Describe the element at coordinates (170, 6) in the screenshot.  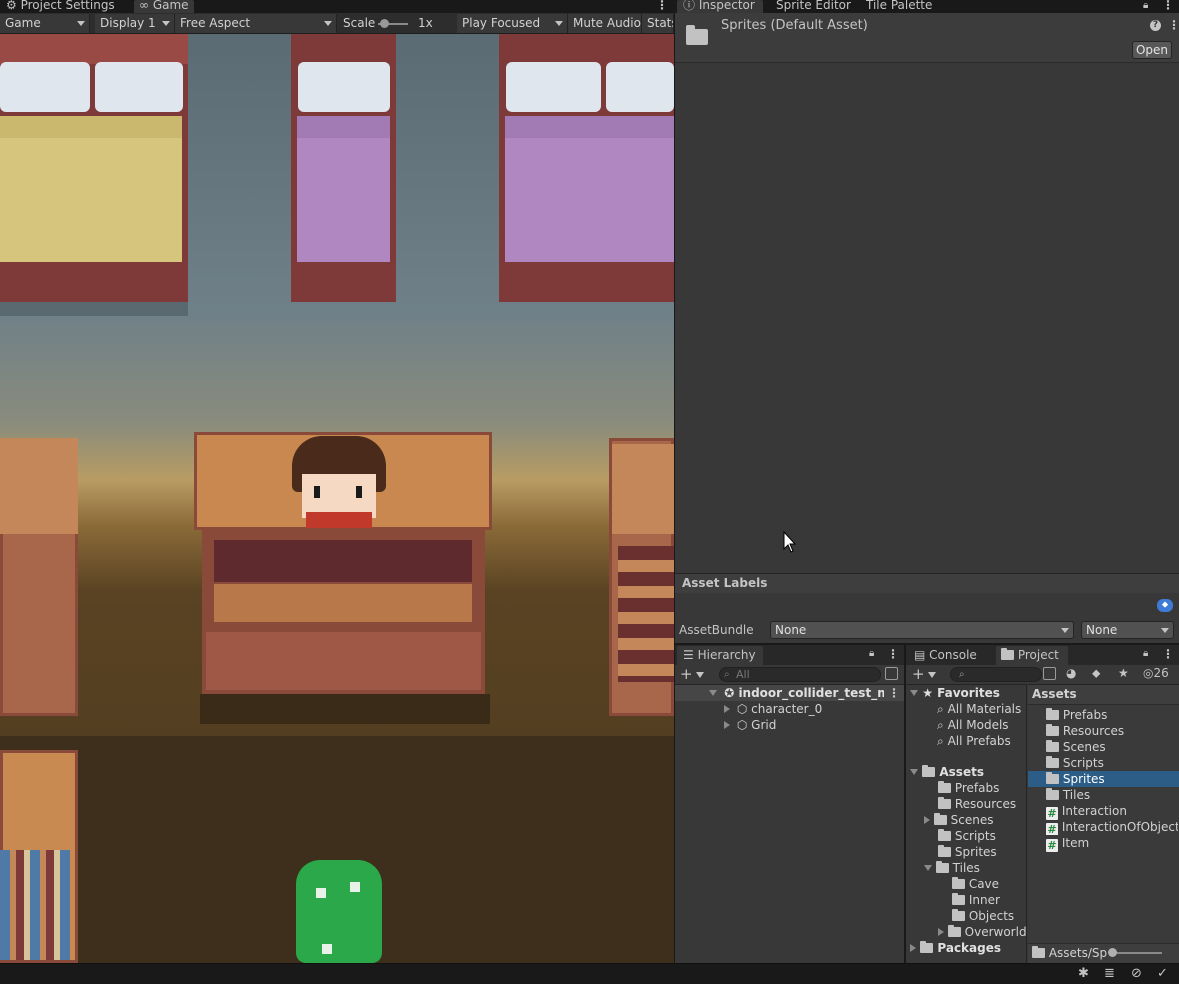
I see `tab-label: Game` at that location.